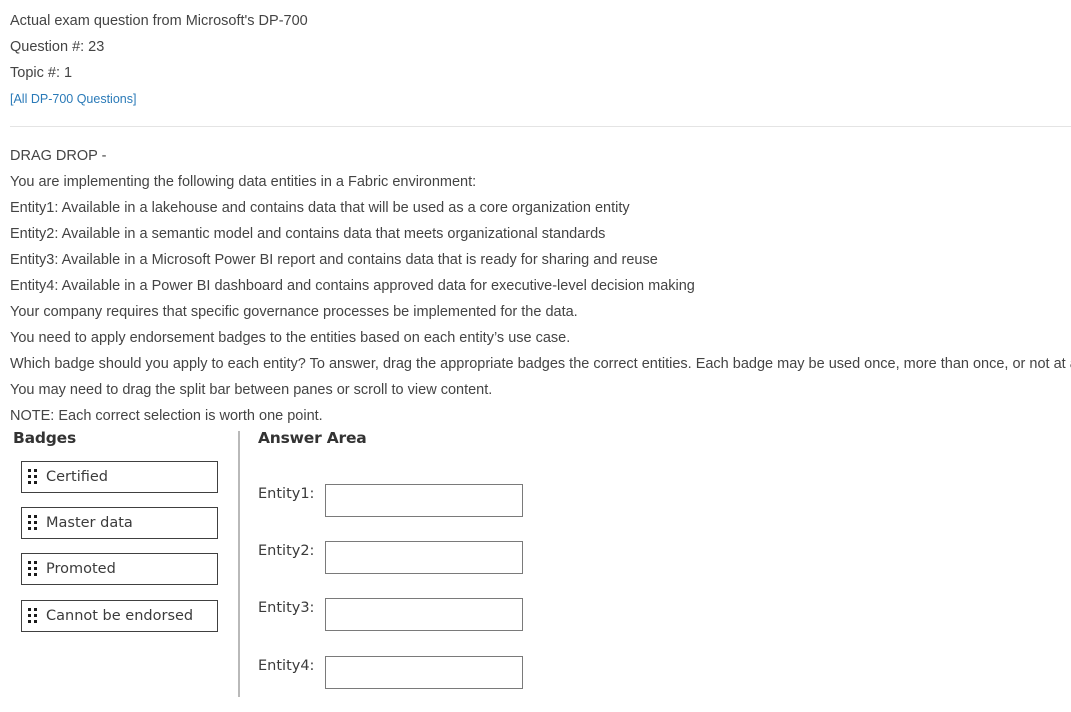 This screenshot has height=712, width=1071. Describe the element at coordinates (159, 99) in the screenshot. I see `all-questions-link: [All DP-700 Questions]` at that location.